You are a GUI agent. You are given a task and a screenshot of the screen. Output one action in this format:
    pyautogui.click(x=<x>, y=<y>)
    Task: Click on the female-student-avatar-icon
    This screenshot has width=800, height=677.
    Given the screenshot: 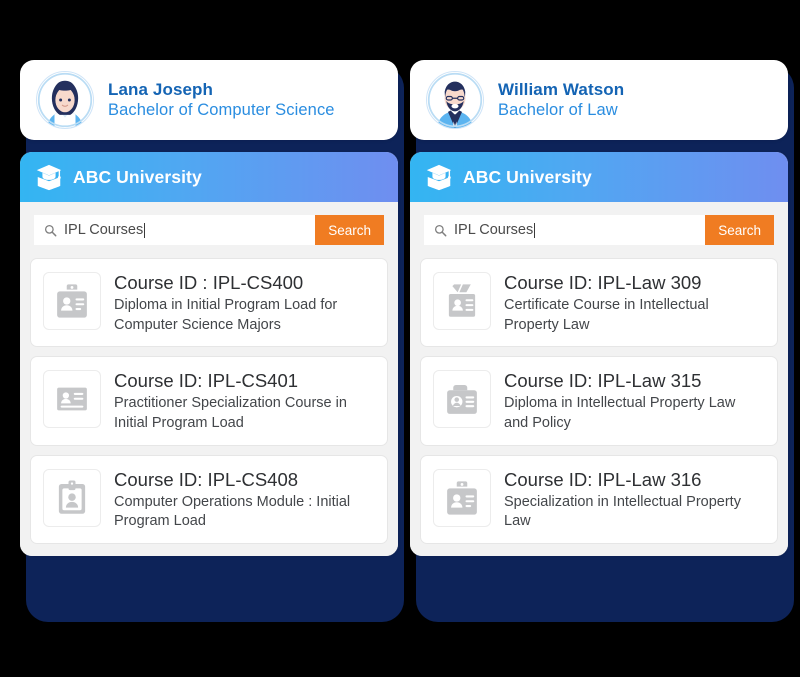 What is the action you would take?
    pyautogui.click(x=65, y=100)
    